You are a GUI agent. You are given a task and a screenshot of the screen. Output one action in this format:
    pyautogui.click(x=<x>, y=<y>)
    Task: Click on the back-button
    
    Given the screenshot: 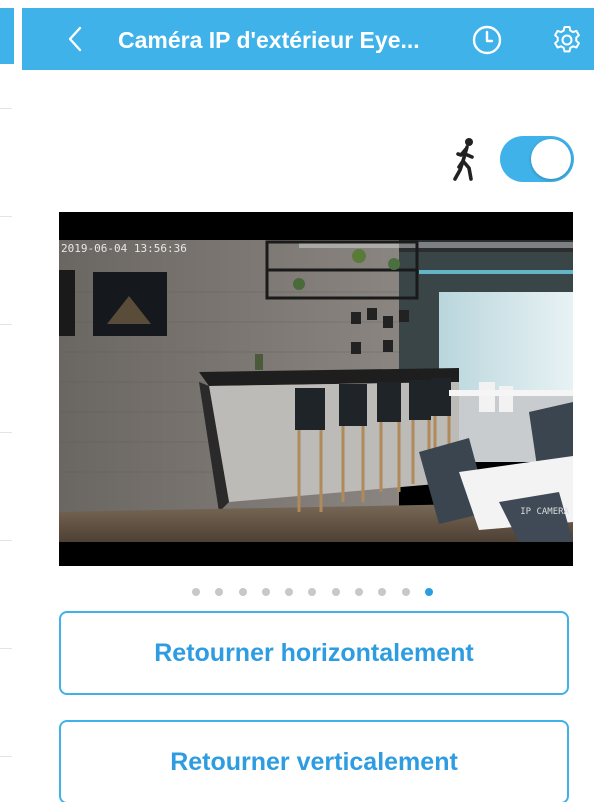 What is the action you would take?
    pyautogui.click(x=75, y=39)
    